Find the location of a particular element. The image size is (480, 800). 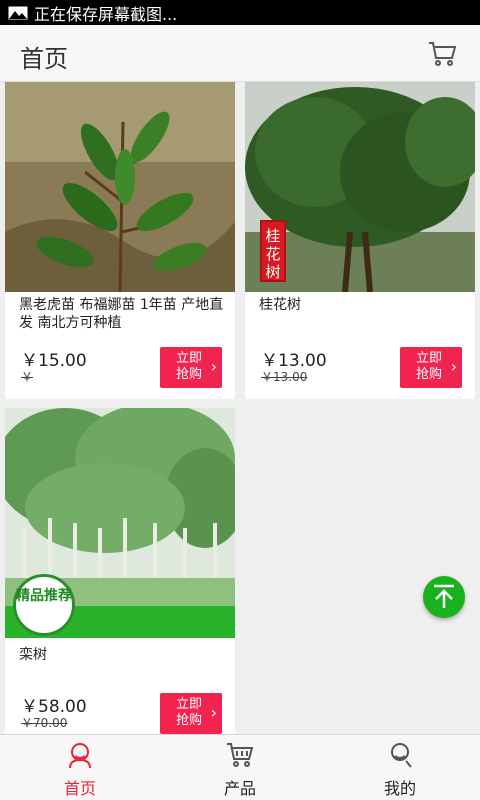

product-name: 黑老虎苗 布福娜苗 1年苗 产地直发 南北方可种植 is located at coordinates (122, 314).